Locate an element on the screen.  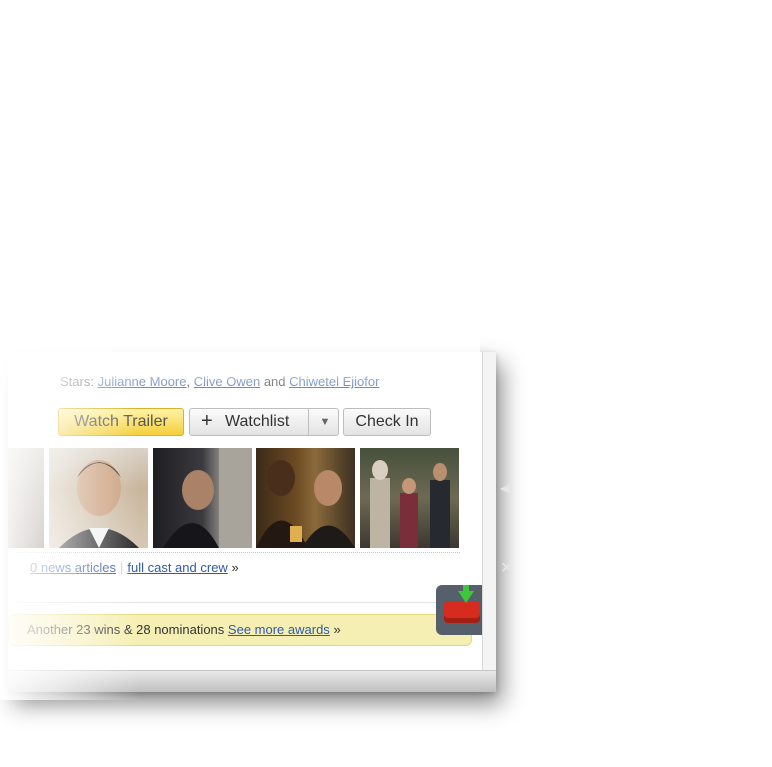
and-text: and is located at coordinates (274, 381).